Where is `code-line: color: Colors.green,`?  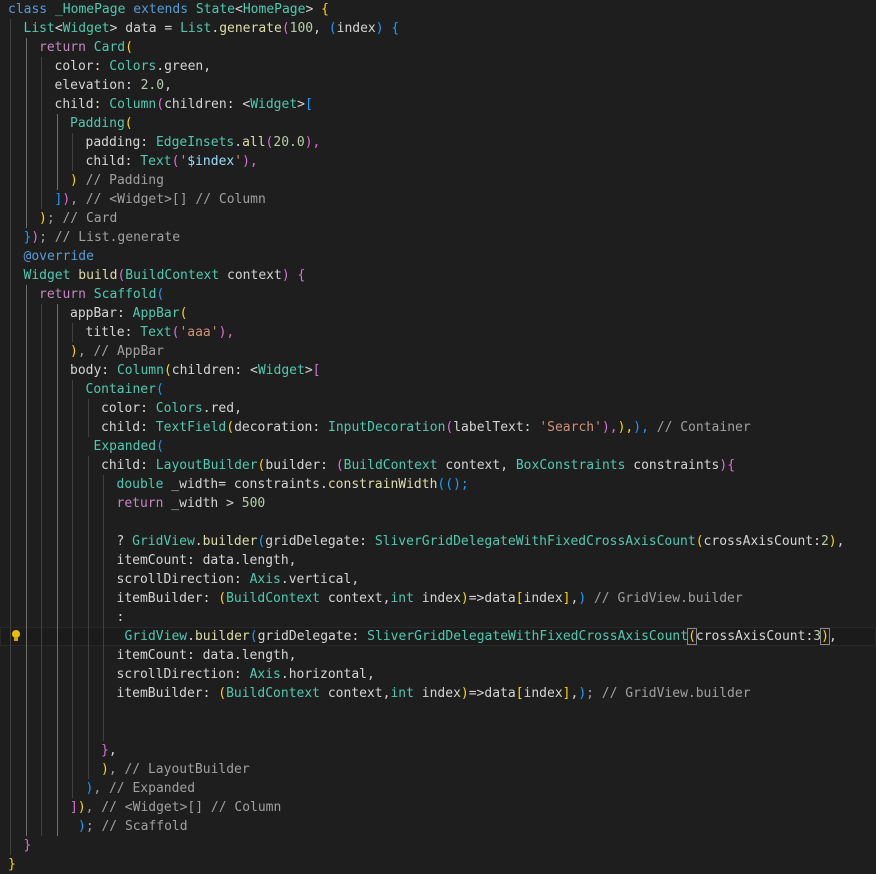 code-line: color: Colors.green, is located at coordinates (438, 66).